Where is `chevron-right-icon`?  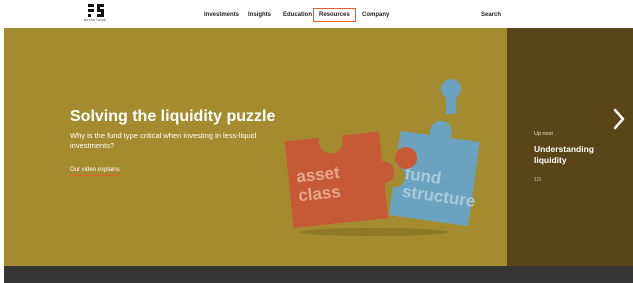 chevron-right-icon is located at coordinates (619, 119).